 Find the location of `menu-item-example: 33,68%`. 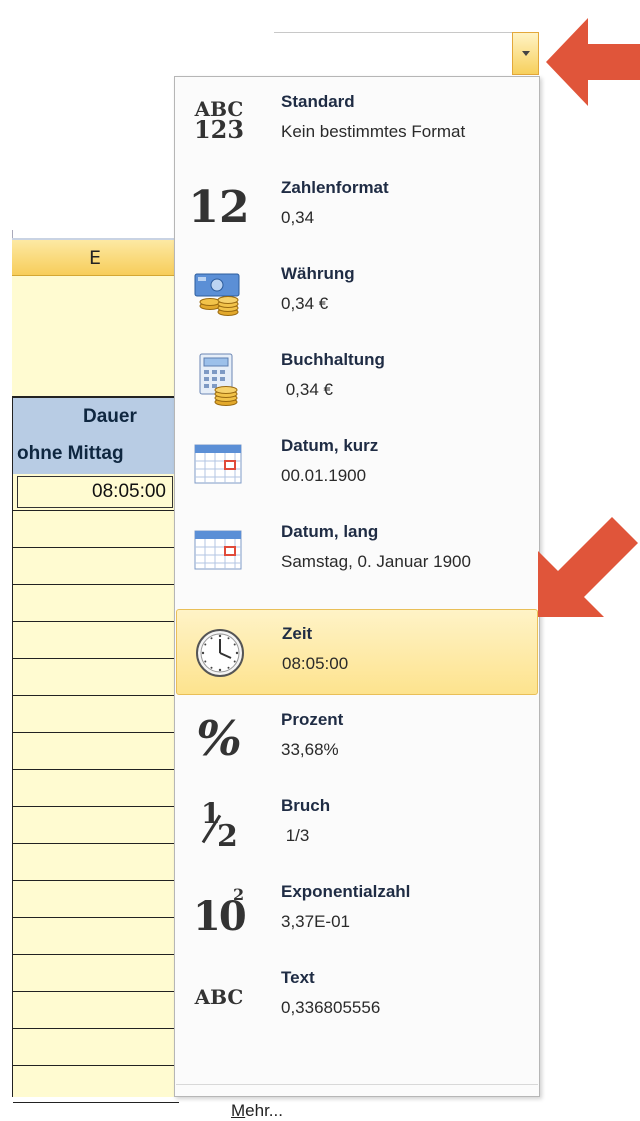

menu-item-example: 33,68% is located at coordinates (310, 749).